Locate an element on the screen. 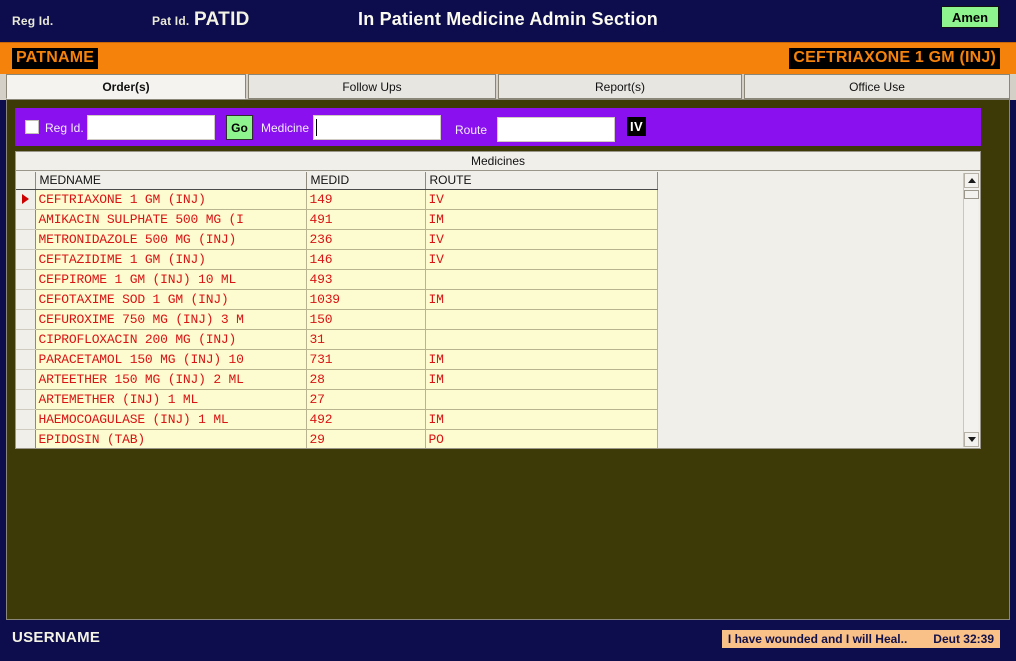 The height and width of the screenshot is (661, 1016). chevron-down-icon is located at coordinates (971, 439).